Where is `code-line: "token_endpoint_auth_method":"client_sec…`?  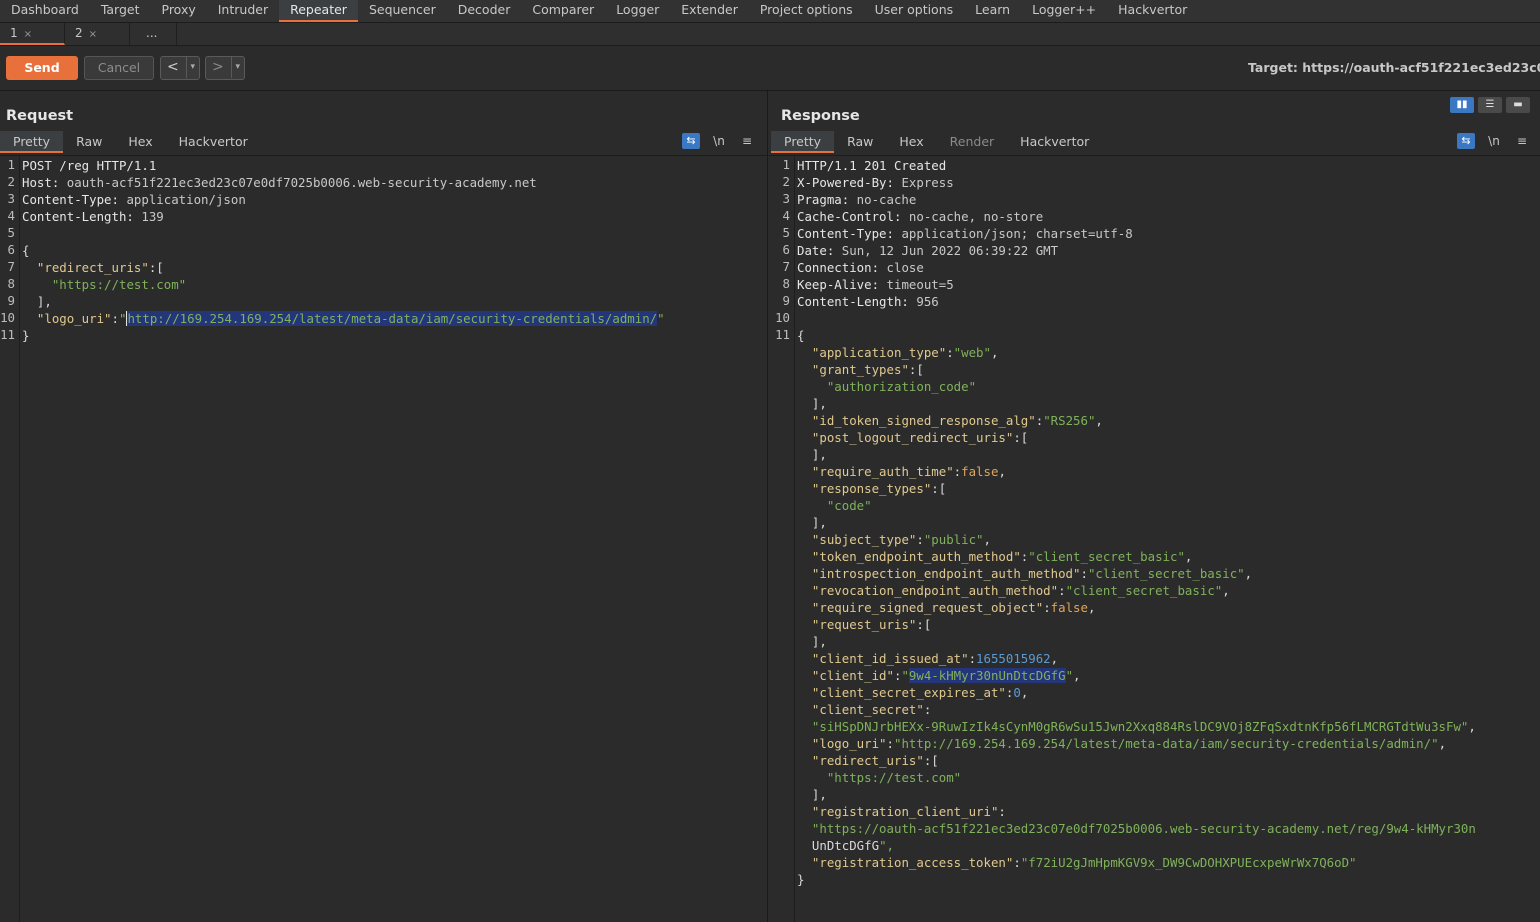
code-line: "token_endpoint_auth_method":"client_sec… is located at coordinates (1002, 556).